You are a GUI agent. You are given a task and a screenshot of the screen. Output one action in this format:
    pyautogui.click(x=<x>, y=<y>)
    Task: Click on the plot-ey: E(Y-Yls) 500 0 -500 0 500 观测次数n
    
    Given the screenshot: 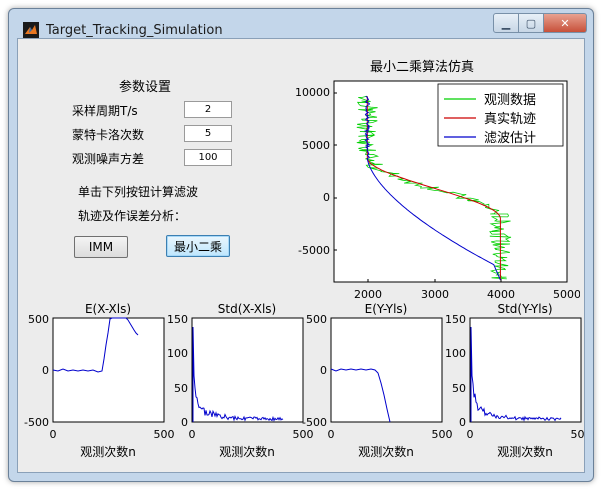 What is the action you would take?
    pyautogui.click(x=377, y=380)
    